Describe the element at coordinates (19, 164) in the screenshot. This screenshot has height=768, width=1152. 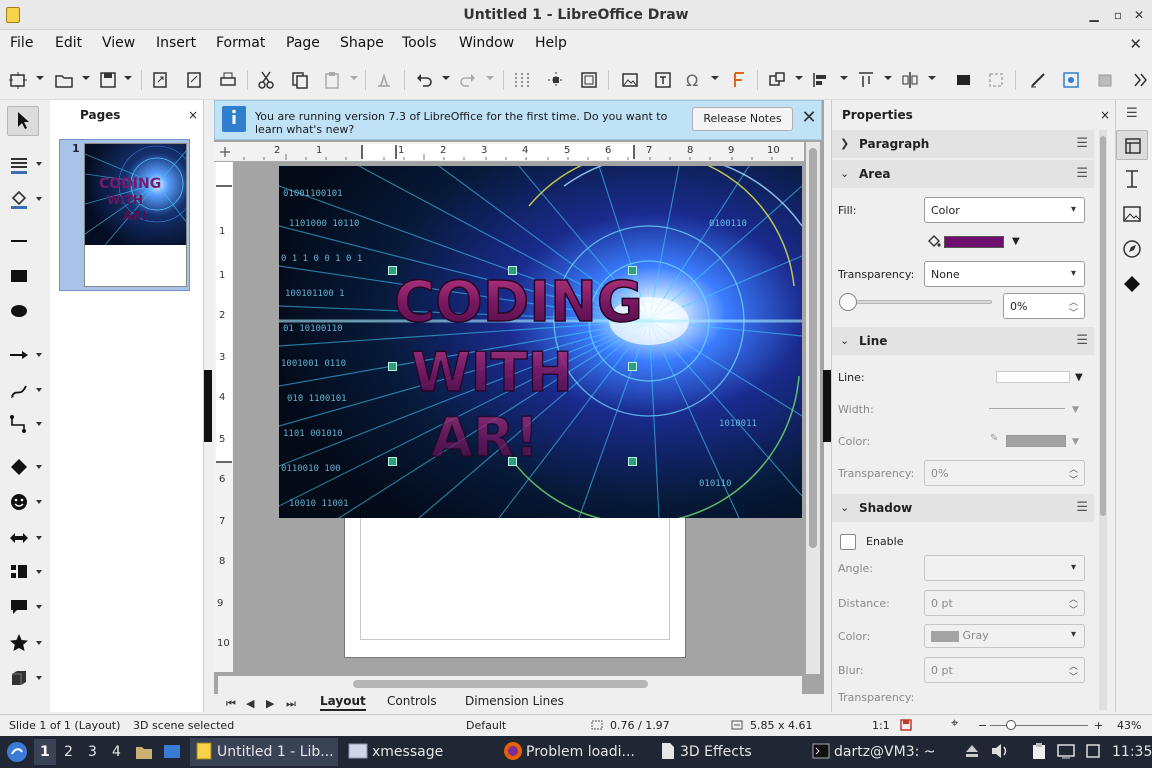
I see `line-color-icon` at that location.